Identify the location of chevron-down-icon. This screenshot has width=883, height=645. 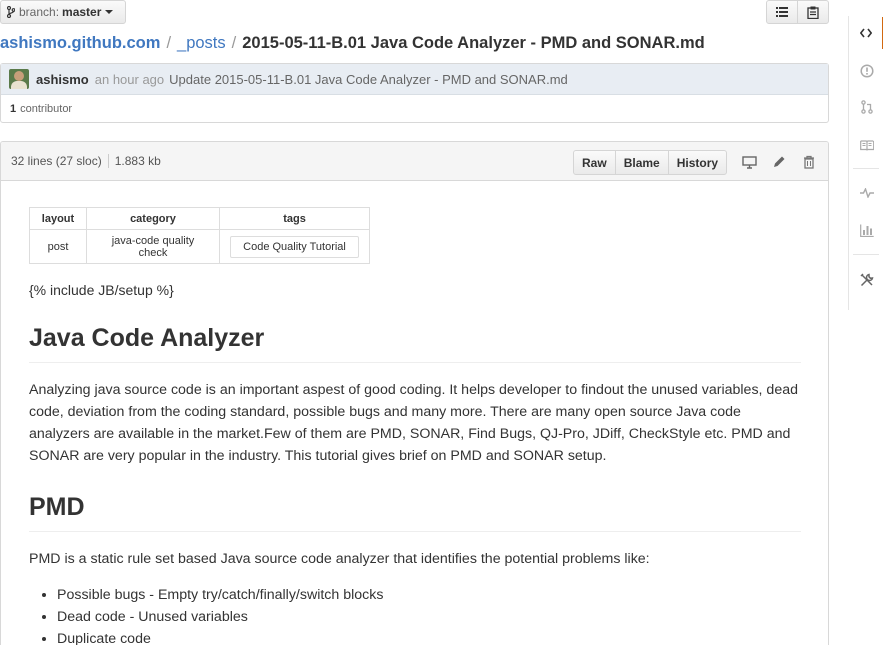
(109, 12).